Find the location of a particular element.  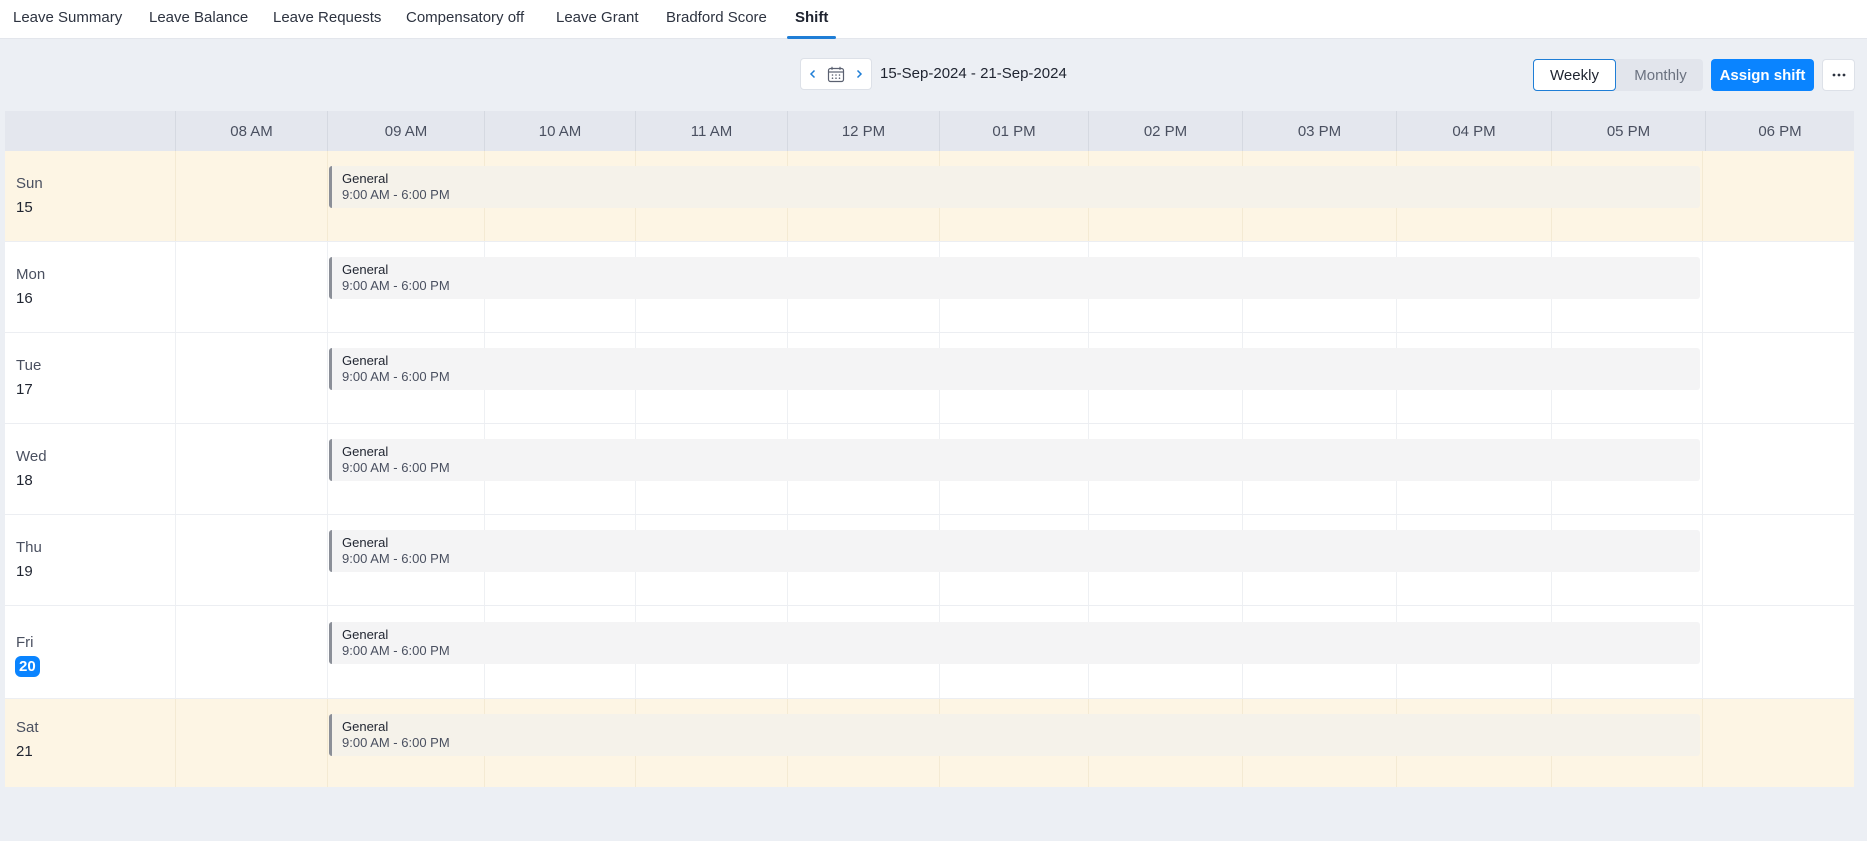

day-row-sat: Sat 21 General 9:00 AM - 6:00 PM is located at coordinates (929, 743).